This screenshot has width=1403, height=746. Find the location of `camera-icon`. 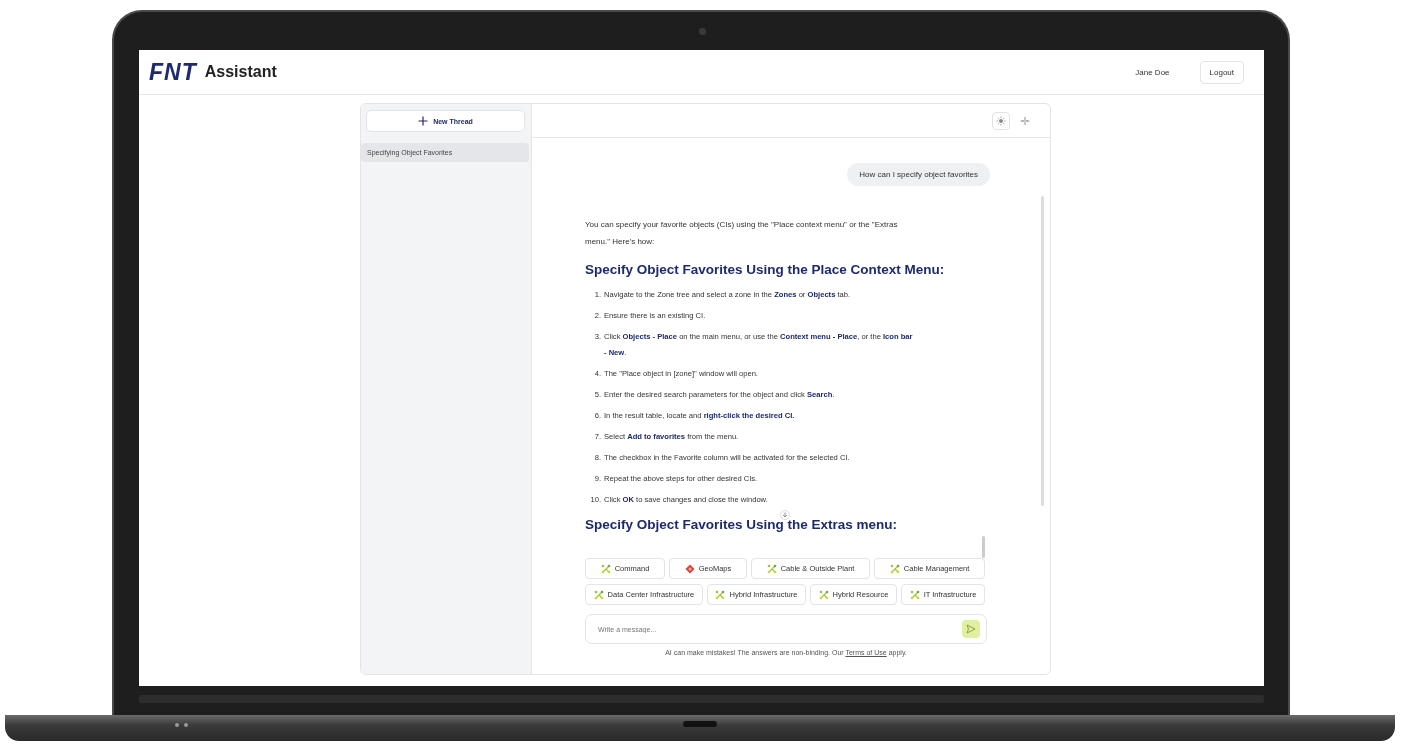

camera-icon is located at coordinates (702, 31).